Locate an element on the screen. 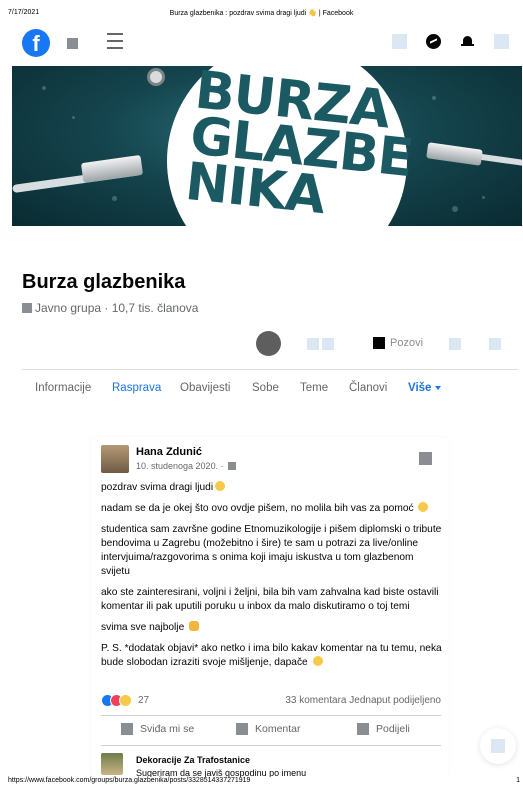  commenter-name: Dekoracije Za Trafostanice is located at coordinates (193, 760).